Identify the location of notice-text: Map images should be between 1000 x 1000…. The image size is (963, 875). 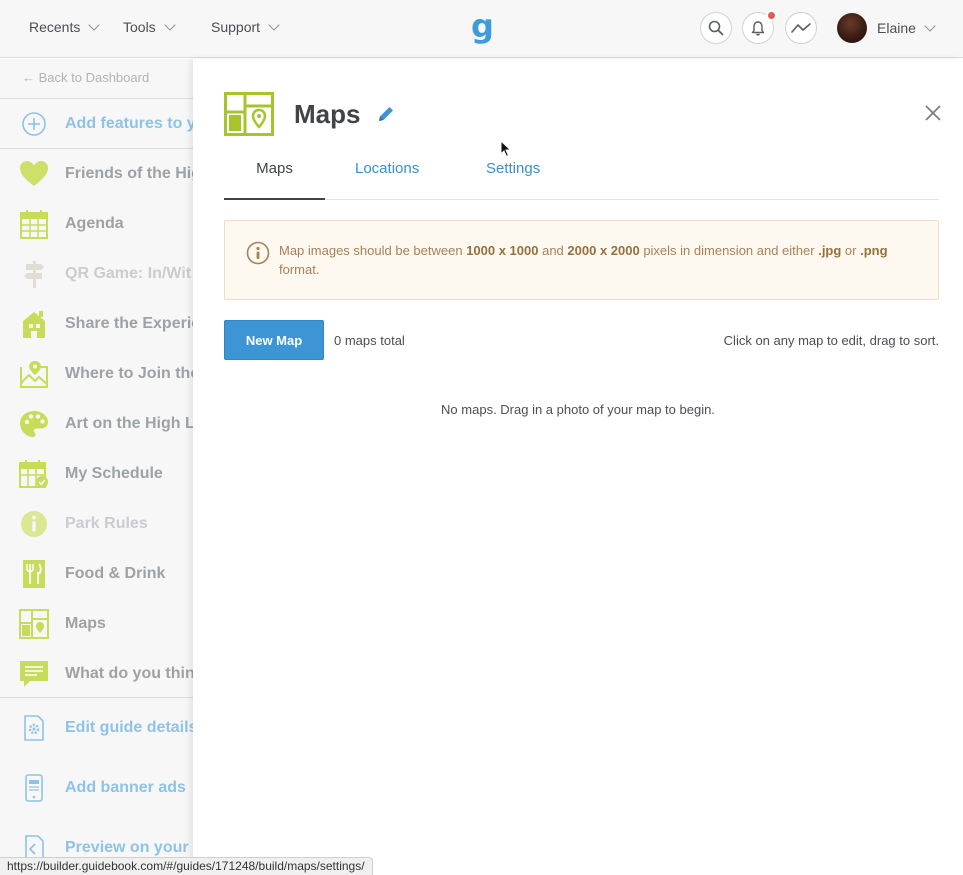
(583, 260).